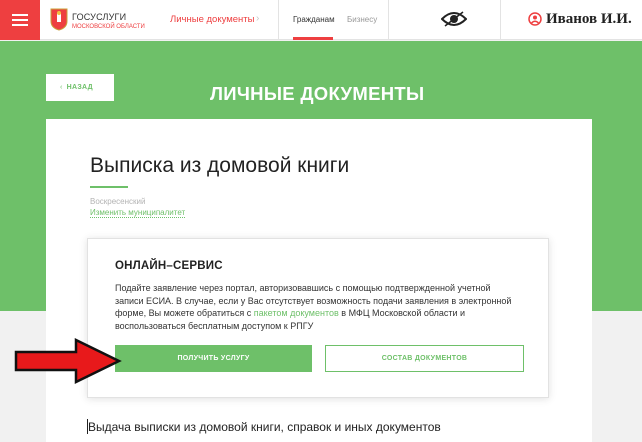 The image size is (642, 442). Describe the element at coordinates (20, 15) in the screenshot. I see `menu-icon` at that location.